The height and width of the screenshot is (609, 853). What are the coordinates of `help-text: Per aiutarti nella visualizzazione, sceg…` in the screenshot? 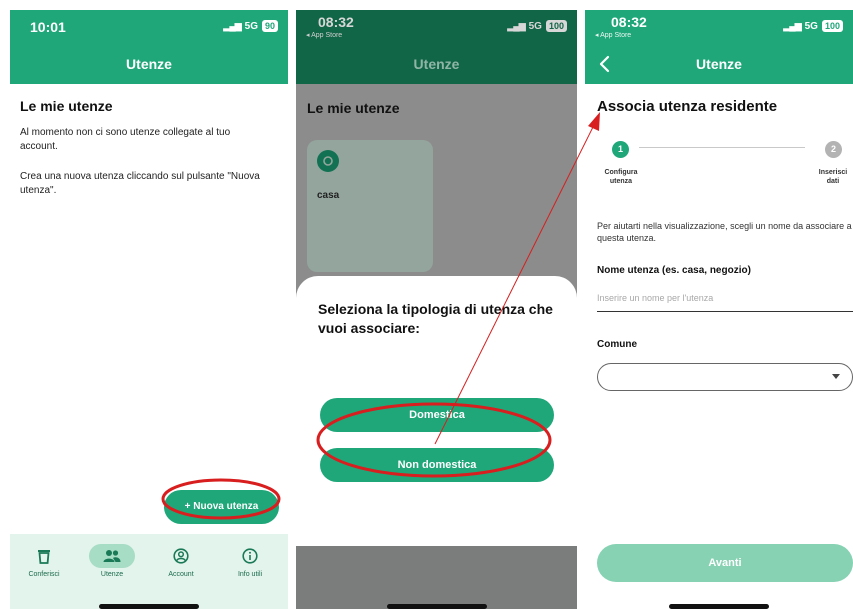 It's located at (724, 232).